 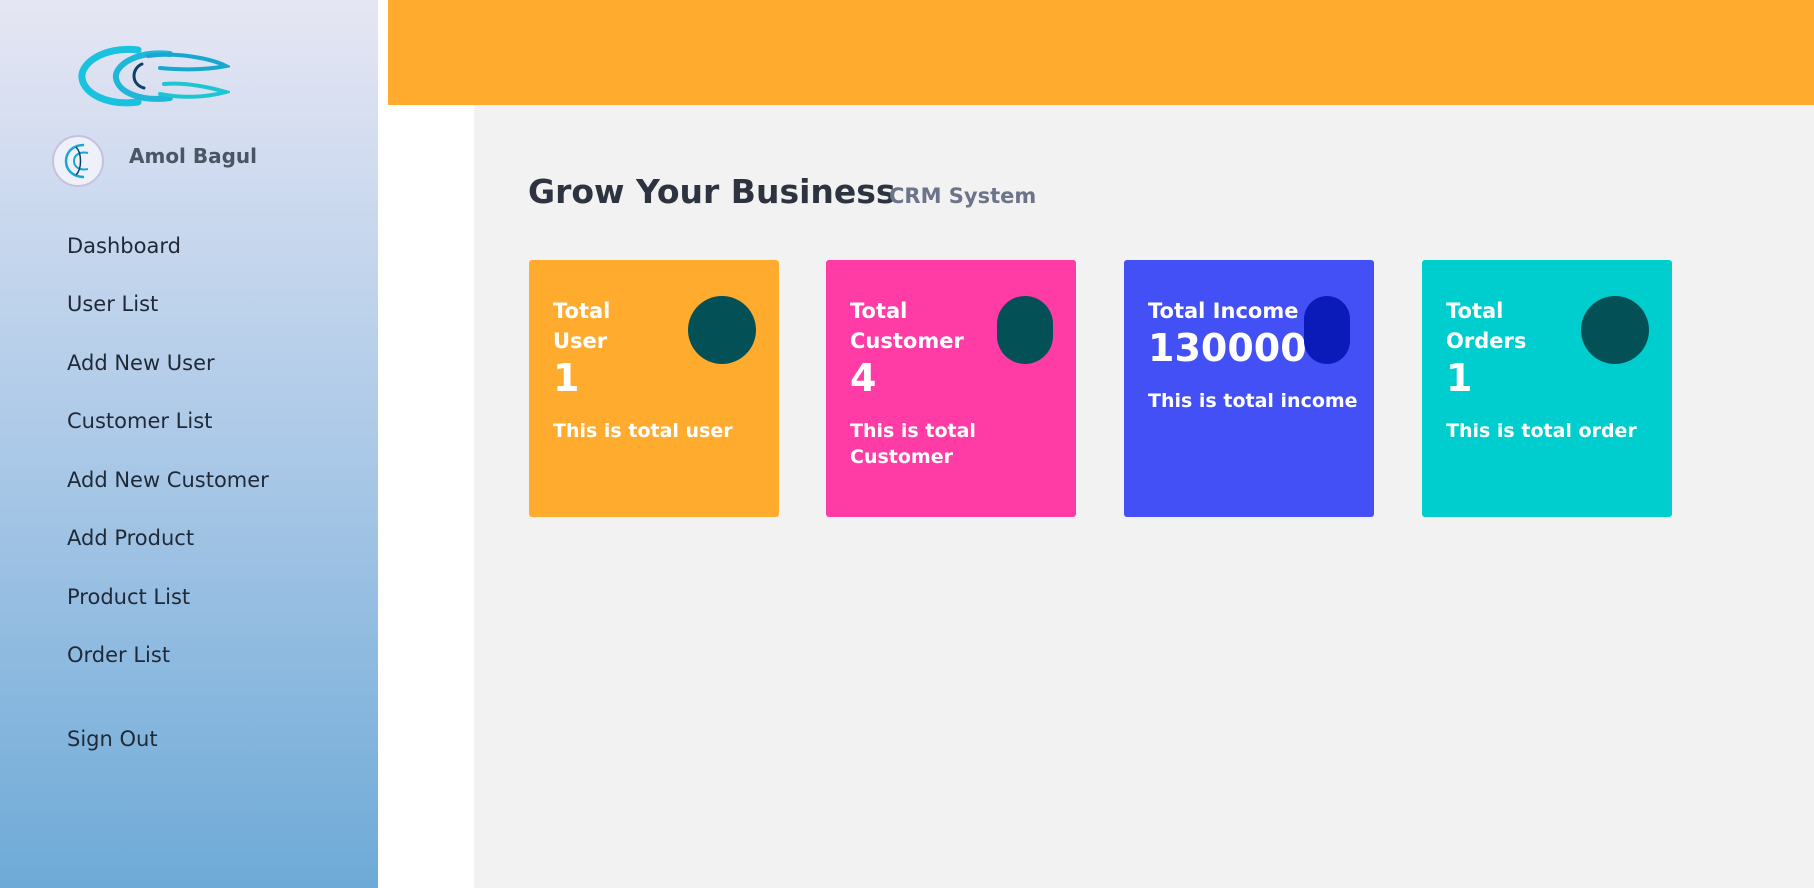 What do you see at coordinates (1541, 431) in the screenshot?
I see `card-description: This is total order` at bounding box center [1541, 431].